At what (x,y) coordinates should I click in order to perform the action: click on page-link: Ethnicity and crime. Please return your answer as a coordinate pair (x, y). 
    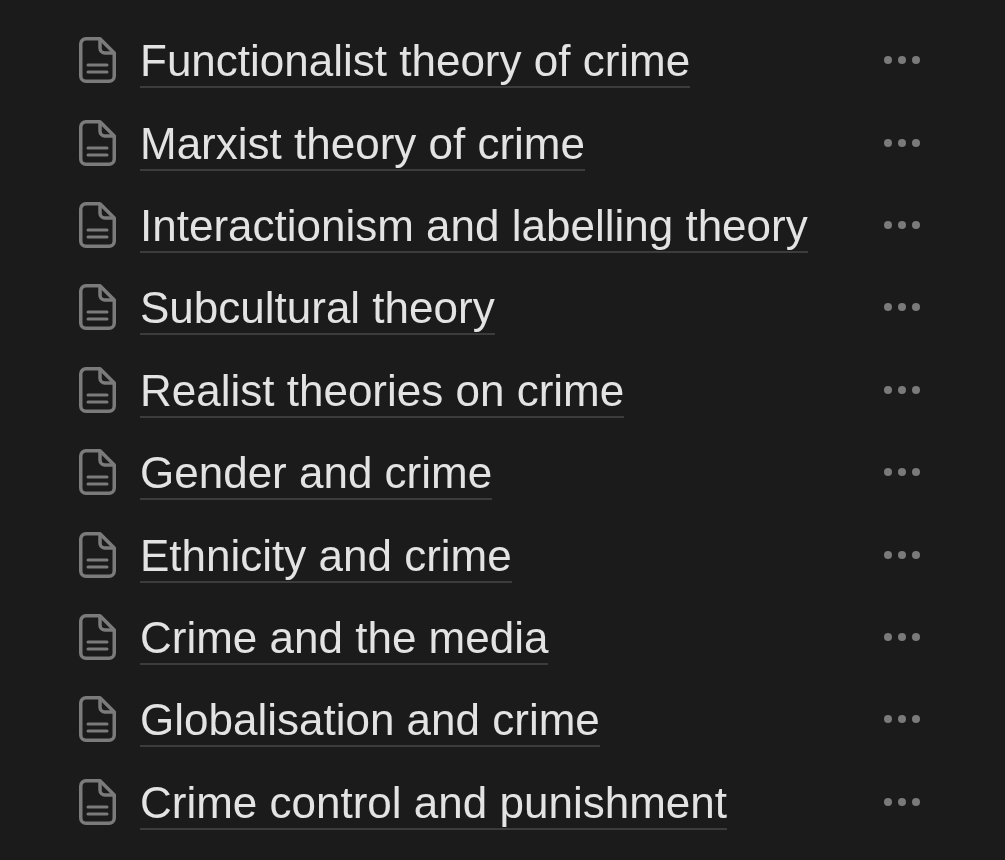
    Looking at the image, I should click on (326, 556).